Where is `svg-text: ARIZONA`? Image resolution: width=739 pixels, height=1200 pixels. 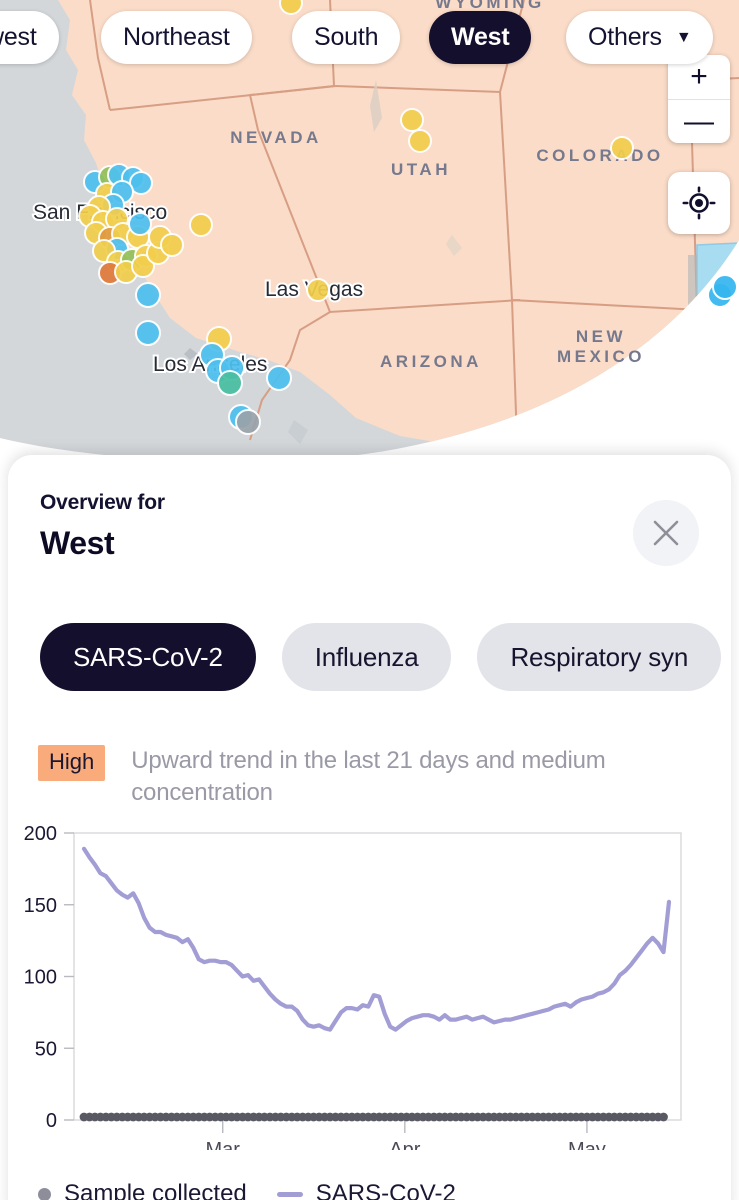 svg-text: ARIZONA is located at coordinates (431, 361).